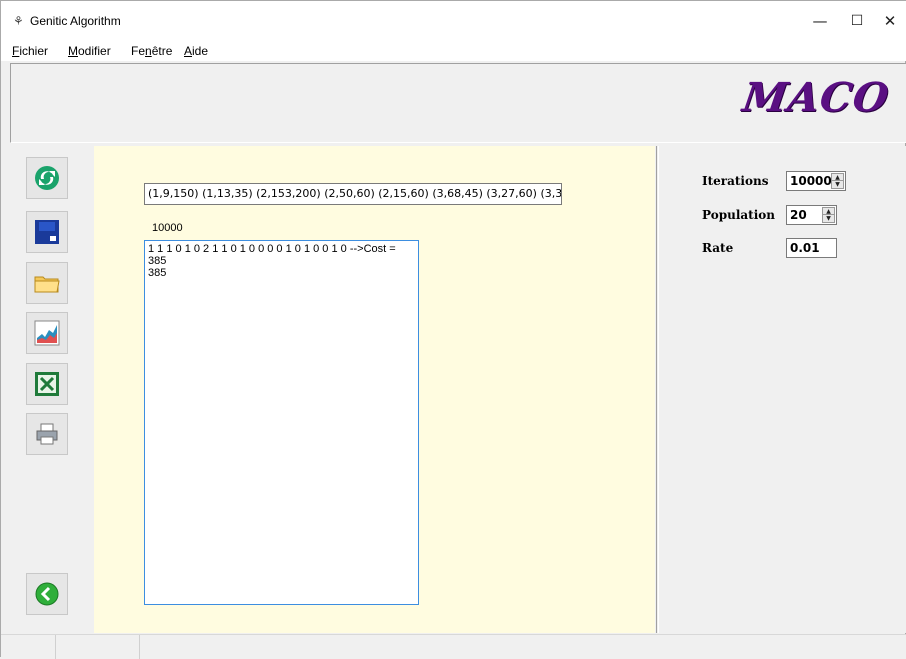 This screenshot has height=659, width=906. I want to click on menu-label: Modifier, so click(89, 51).